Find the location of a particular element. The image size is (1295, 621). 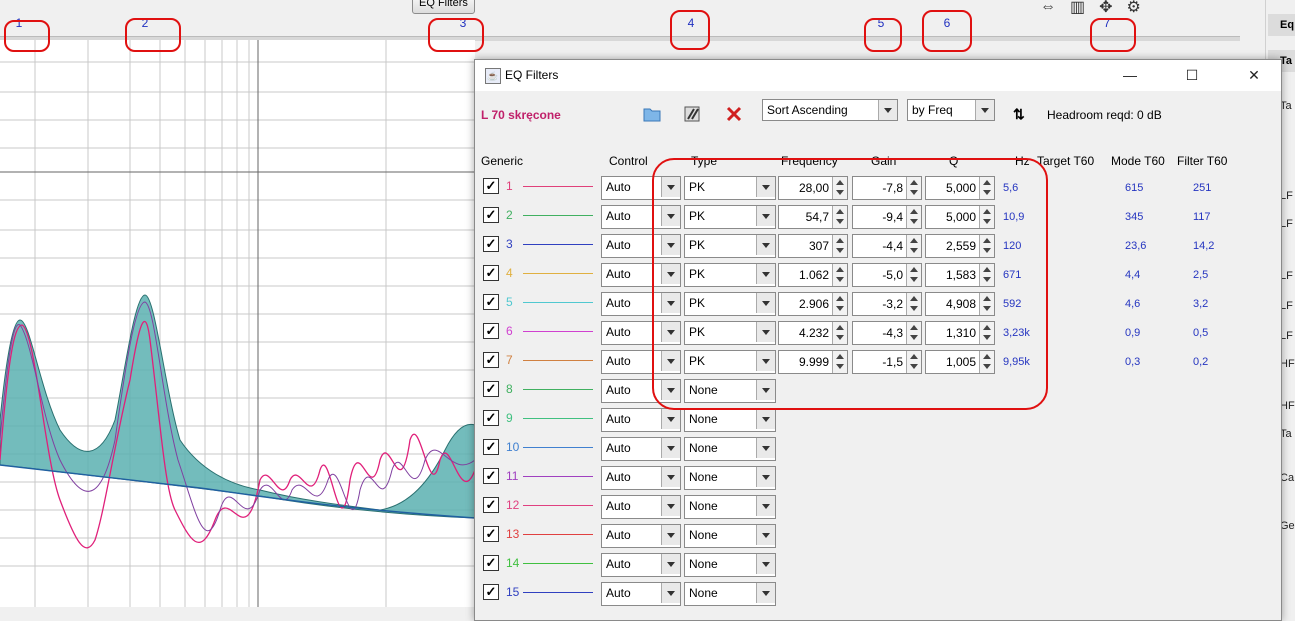

filter-t60-value: 251 is located at coordinates (1202, 188).